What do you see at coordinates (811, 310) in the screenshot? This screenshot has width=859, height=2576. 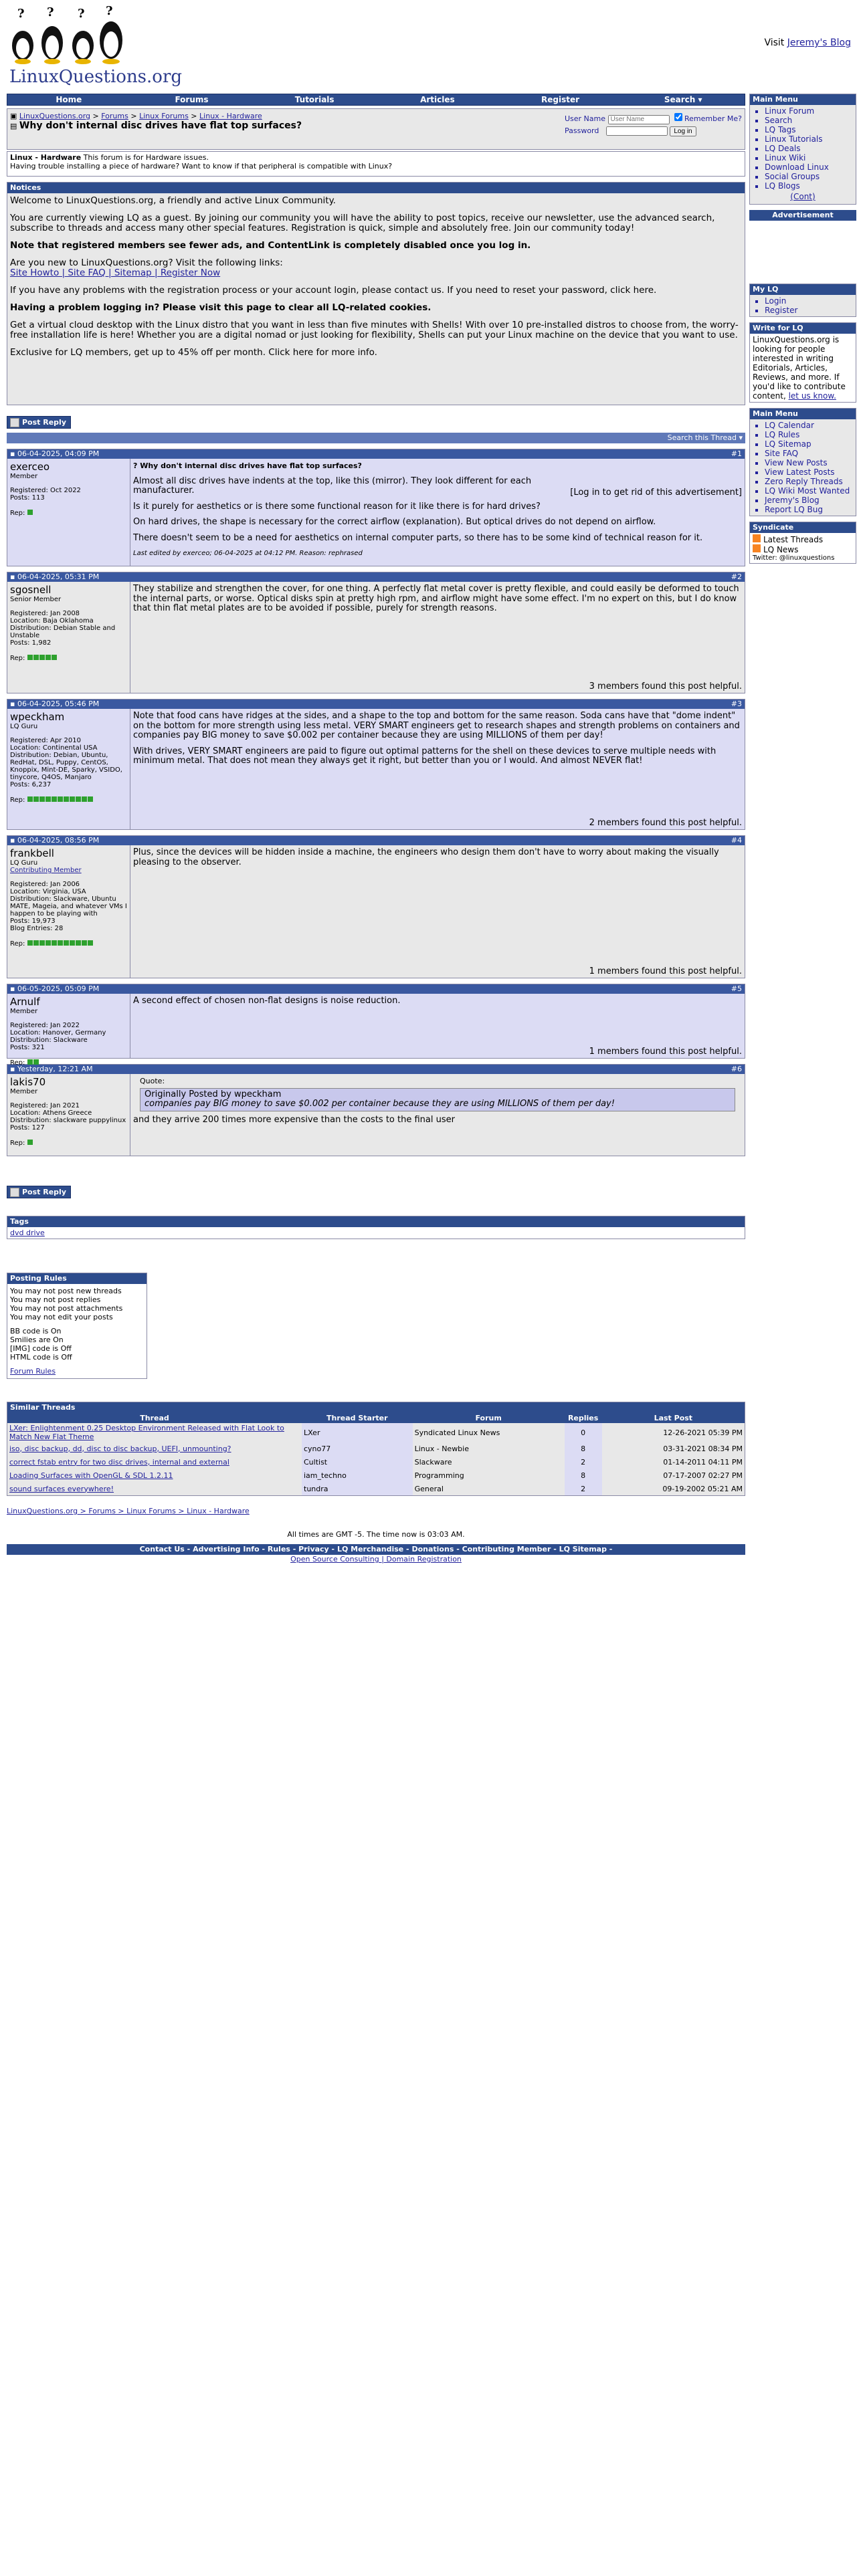 I see `my-lq-item-1: Register` at bounding box center [811, 310].